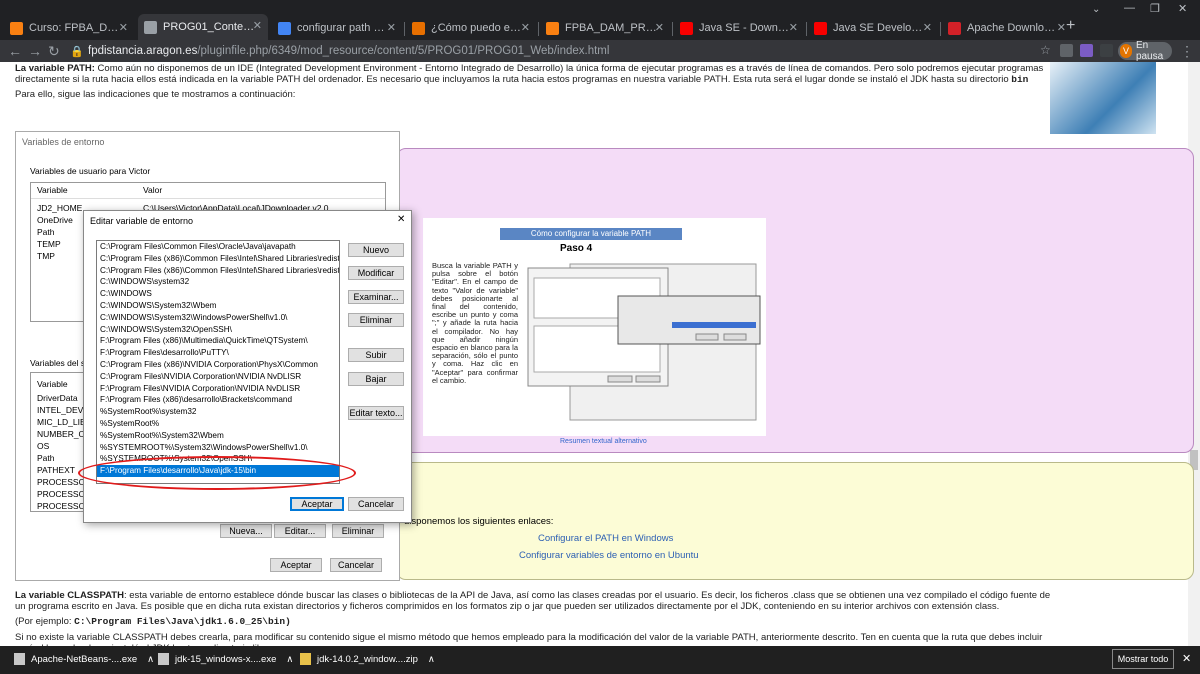  What do you see at coordinates (376, 355) in the screenshot?
I see `move-up-button: Subir` at bounding box center [376, 355].